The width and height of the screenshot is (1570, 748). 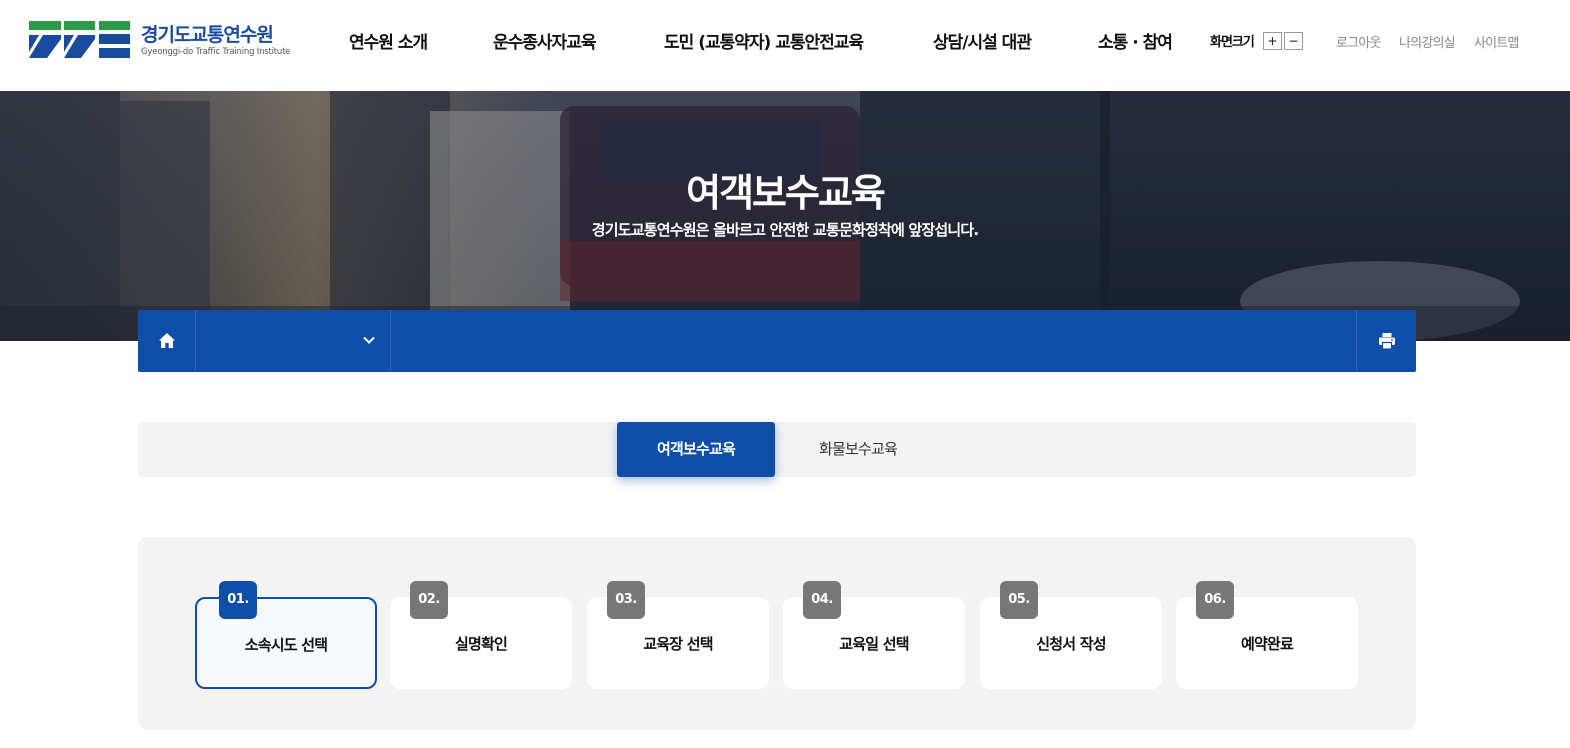 What do you see at coordinates (626, 600) in the screenshot?
I see `step-number: 03.` at bounding box center [626, 600].